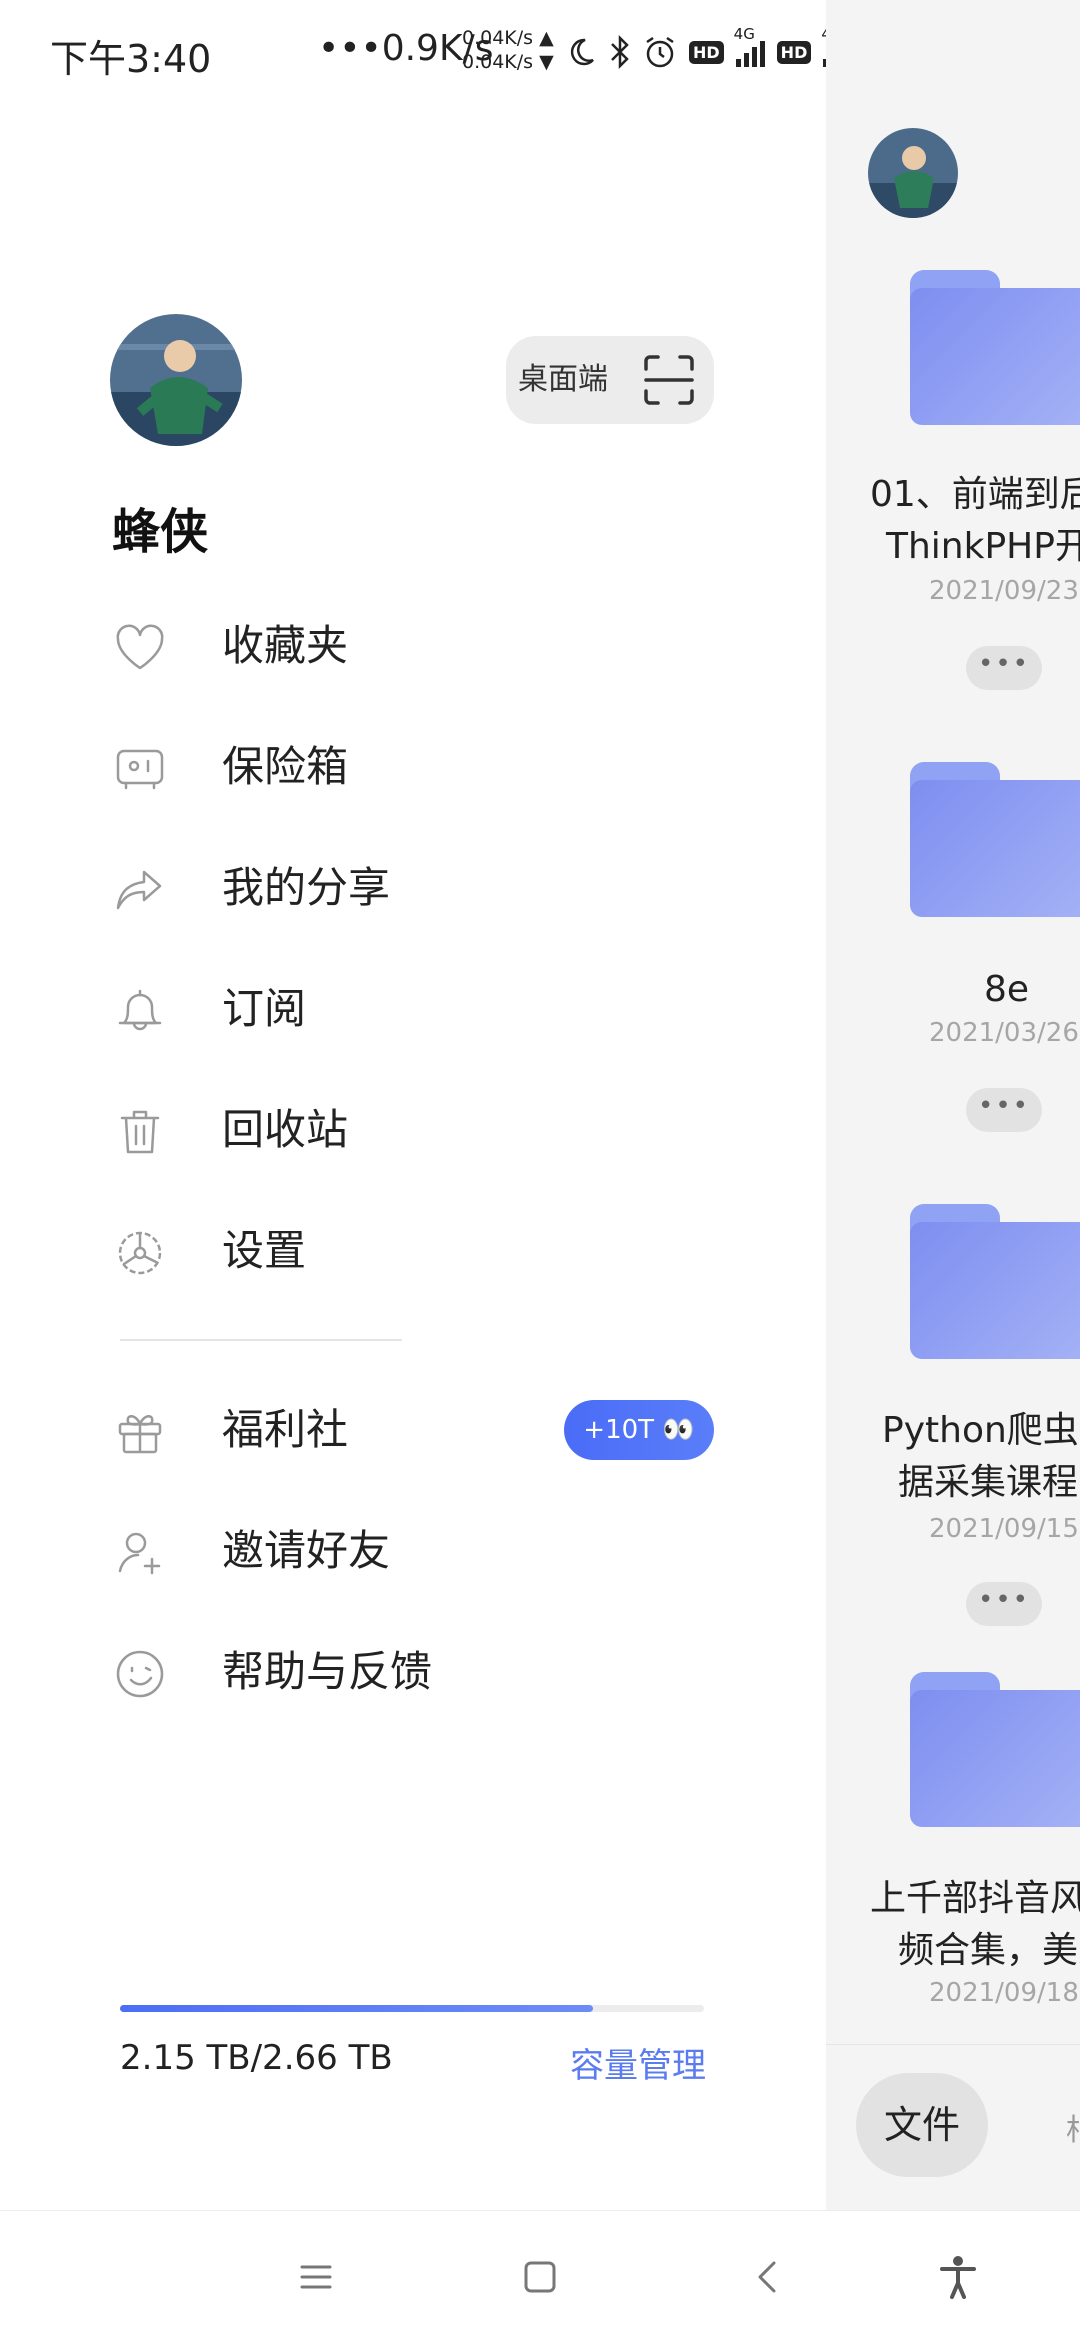 This screenshot has height=2341, width=1080. I want to click on file-name: 8e, so click(1032, 990).